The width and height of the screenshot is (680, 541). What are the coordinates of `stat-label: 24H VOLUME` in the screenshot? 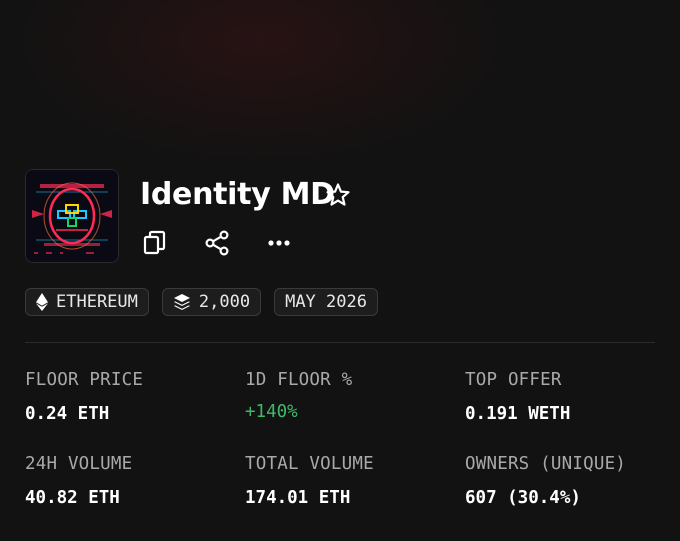 It's located at (79, 464).